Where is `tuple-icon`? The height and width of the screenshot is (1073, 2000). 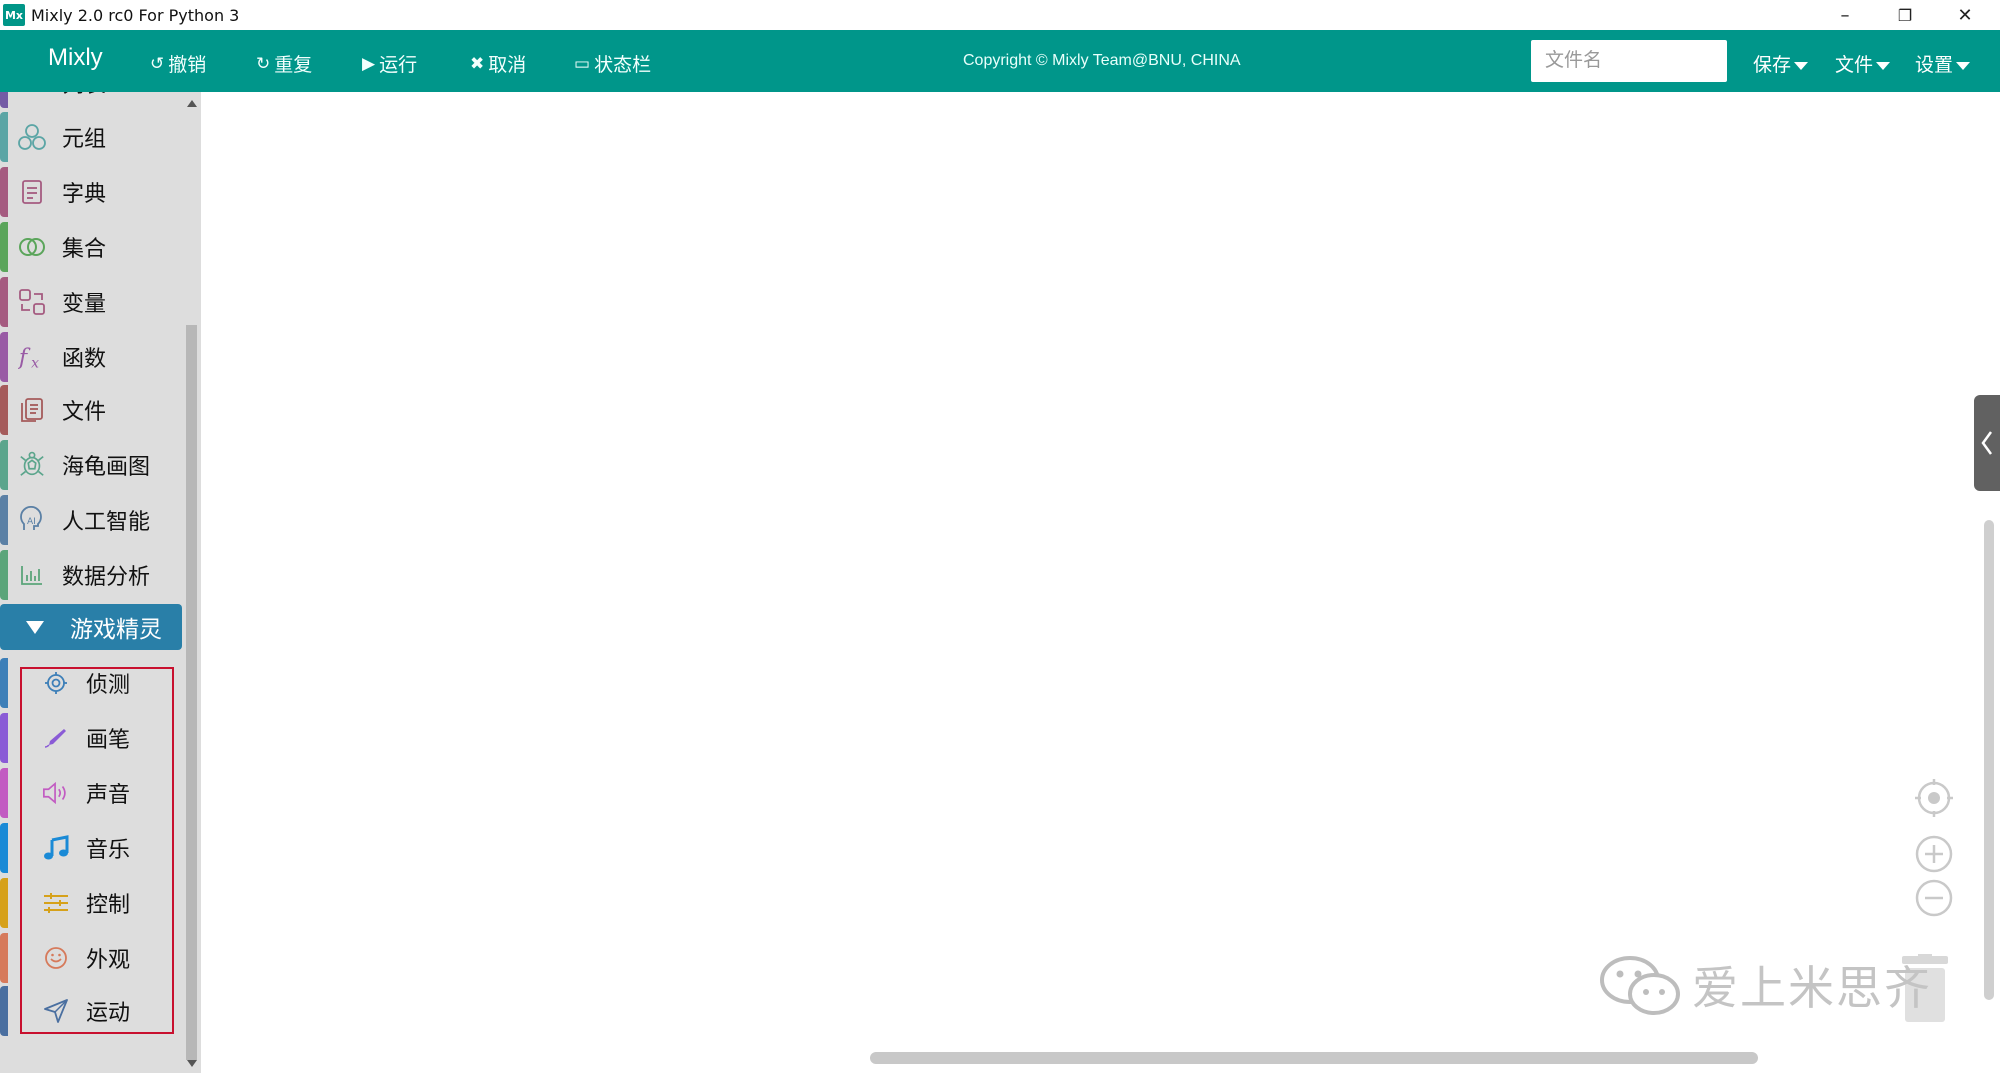 tuple-icon is located at coordinates (32, 137).